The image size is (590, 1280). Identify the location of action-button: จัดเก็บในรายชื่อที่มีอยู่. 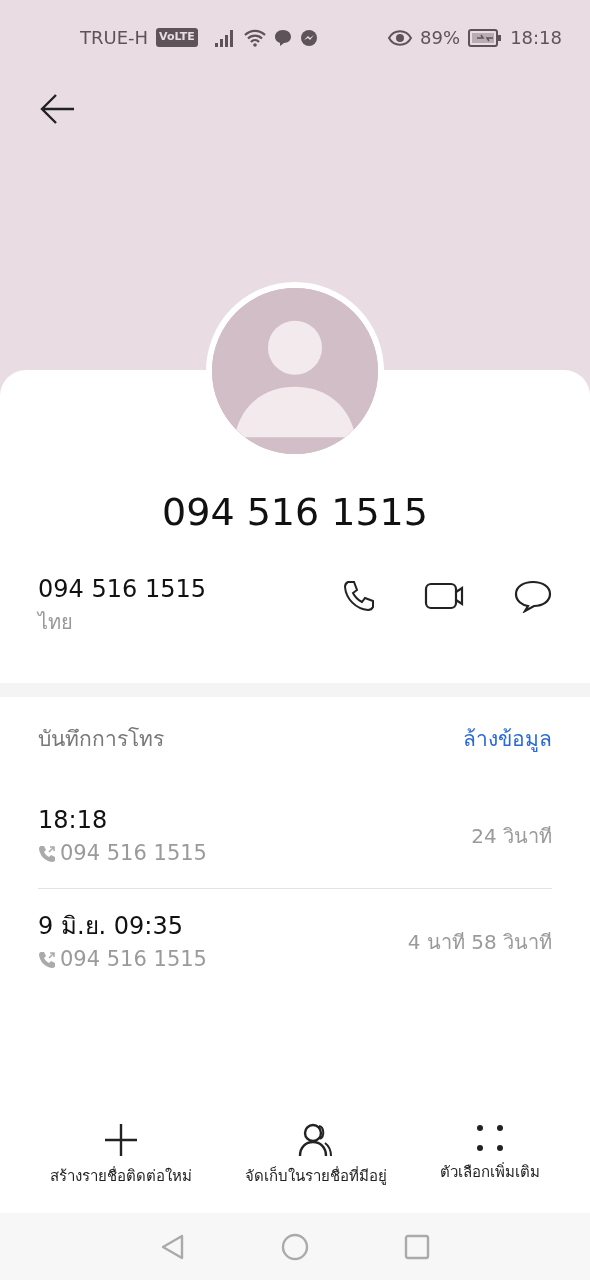
(316, 1176).